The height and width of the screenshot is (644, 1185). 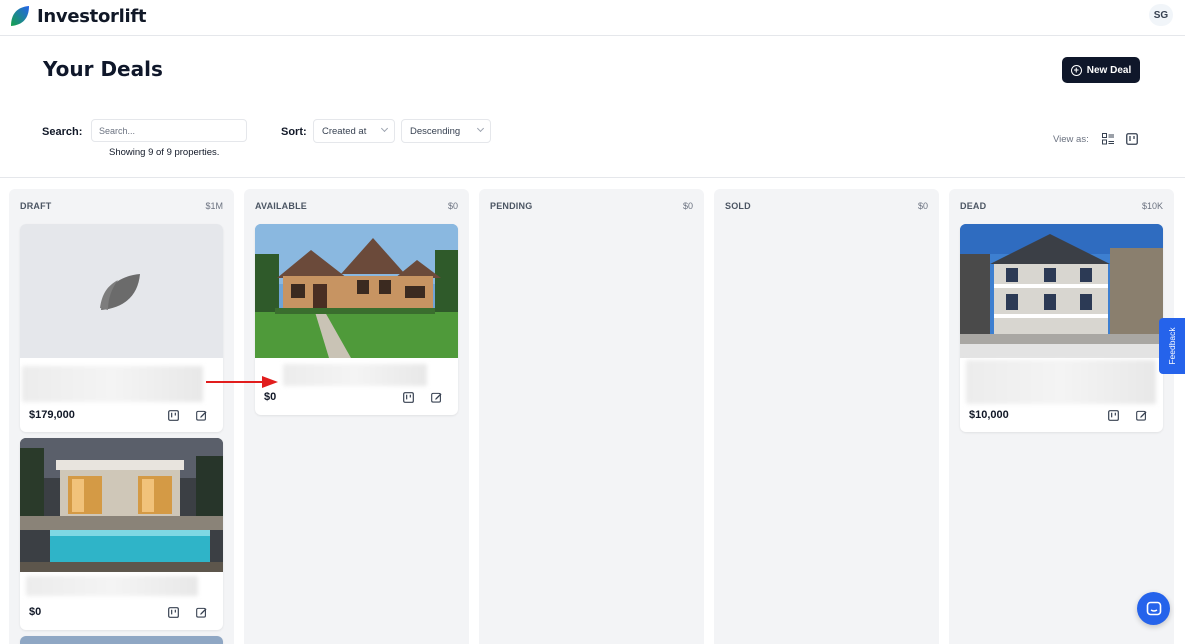 What do you see at coordinates (1076, 70) in the screenshot?
I see `plus-circle-icon: +` at bounding box center [1076, 70].